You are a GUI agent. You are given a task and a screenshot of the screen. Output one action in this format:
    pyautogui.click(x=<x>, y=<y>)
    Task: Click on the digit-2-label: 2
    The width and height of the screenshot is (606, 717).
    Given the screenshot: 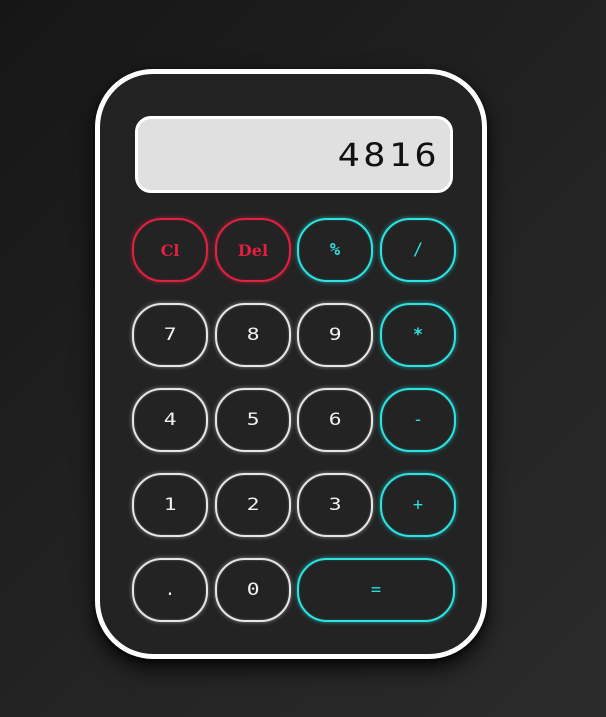 What is the action you would take?
    pyautogui.click(x=253, y=505)
    